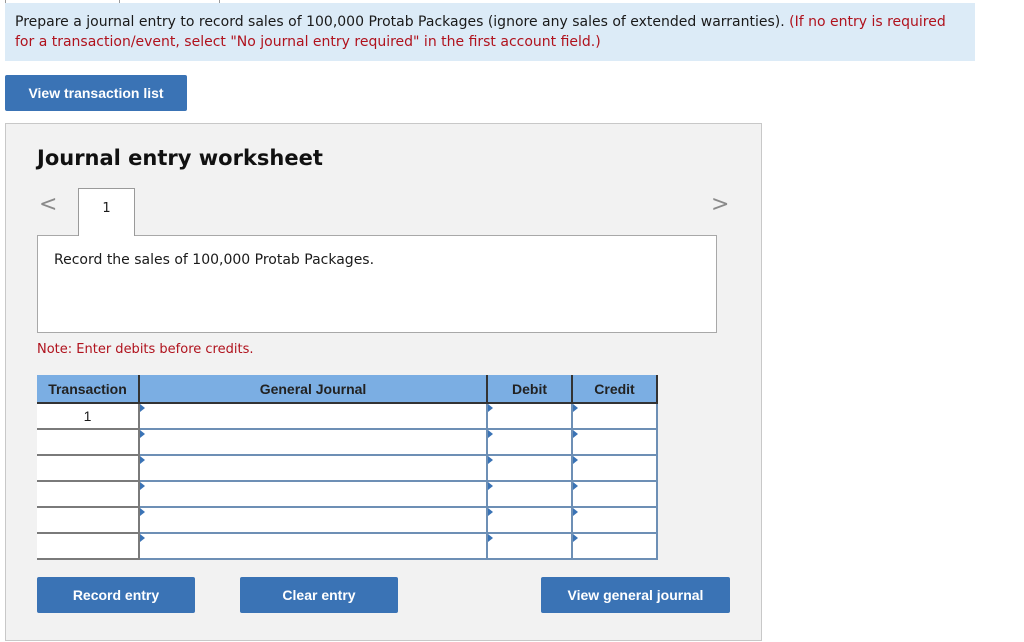 Image resolution: width=1024 pixels, height=642 pixels. I want to click on table-row: 1, so click(347, 416).